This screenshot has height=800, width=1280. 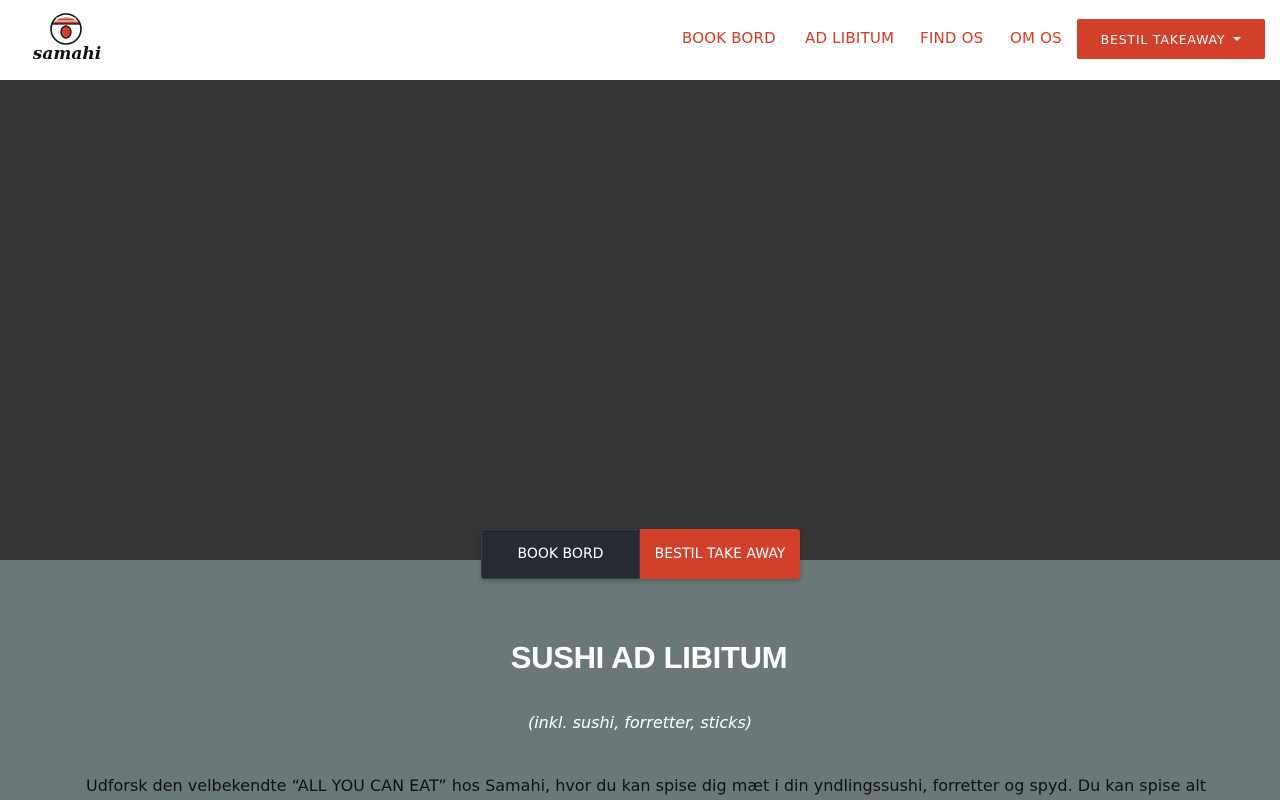 I want to click on caret-down-icon, so click(x=1237, y=39).